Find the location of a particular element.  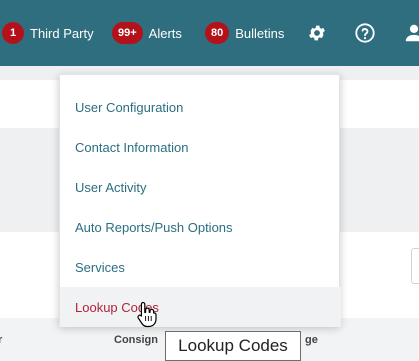

menu-item-auto-reports: Auto Reports/Push Options is located at coordinates (200, 227).